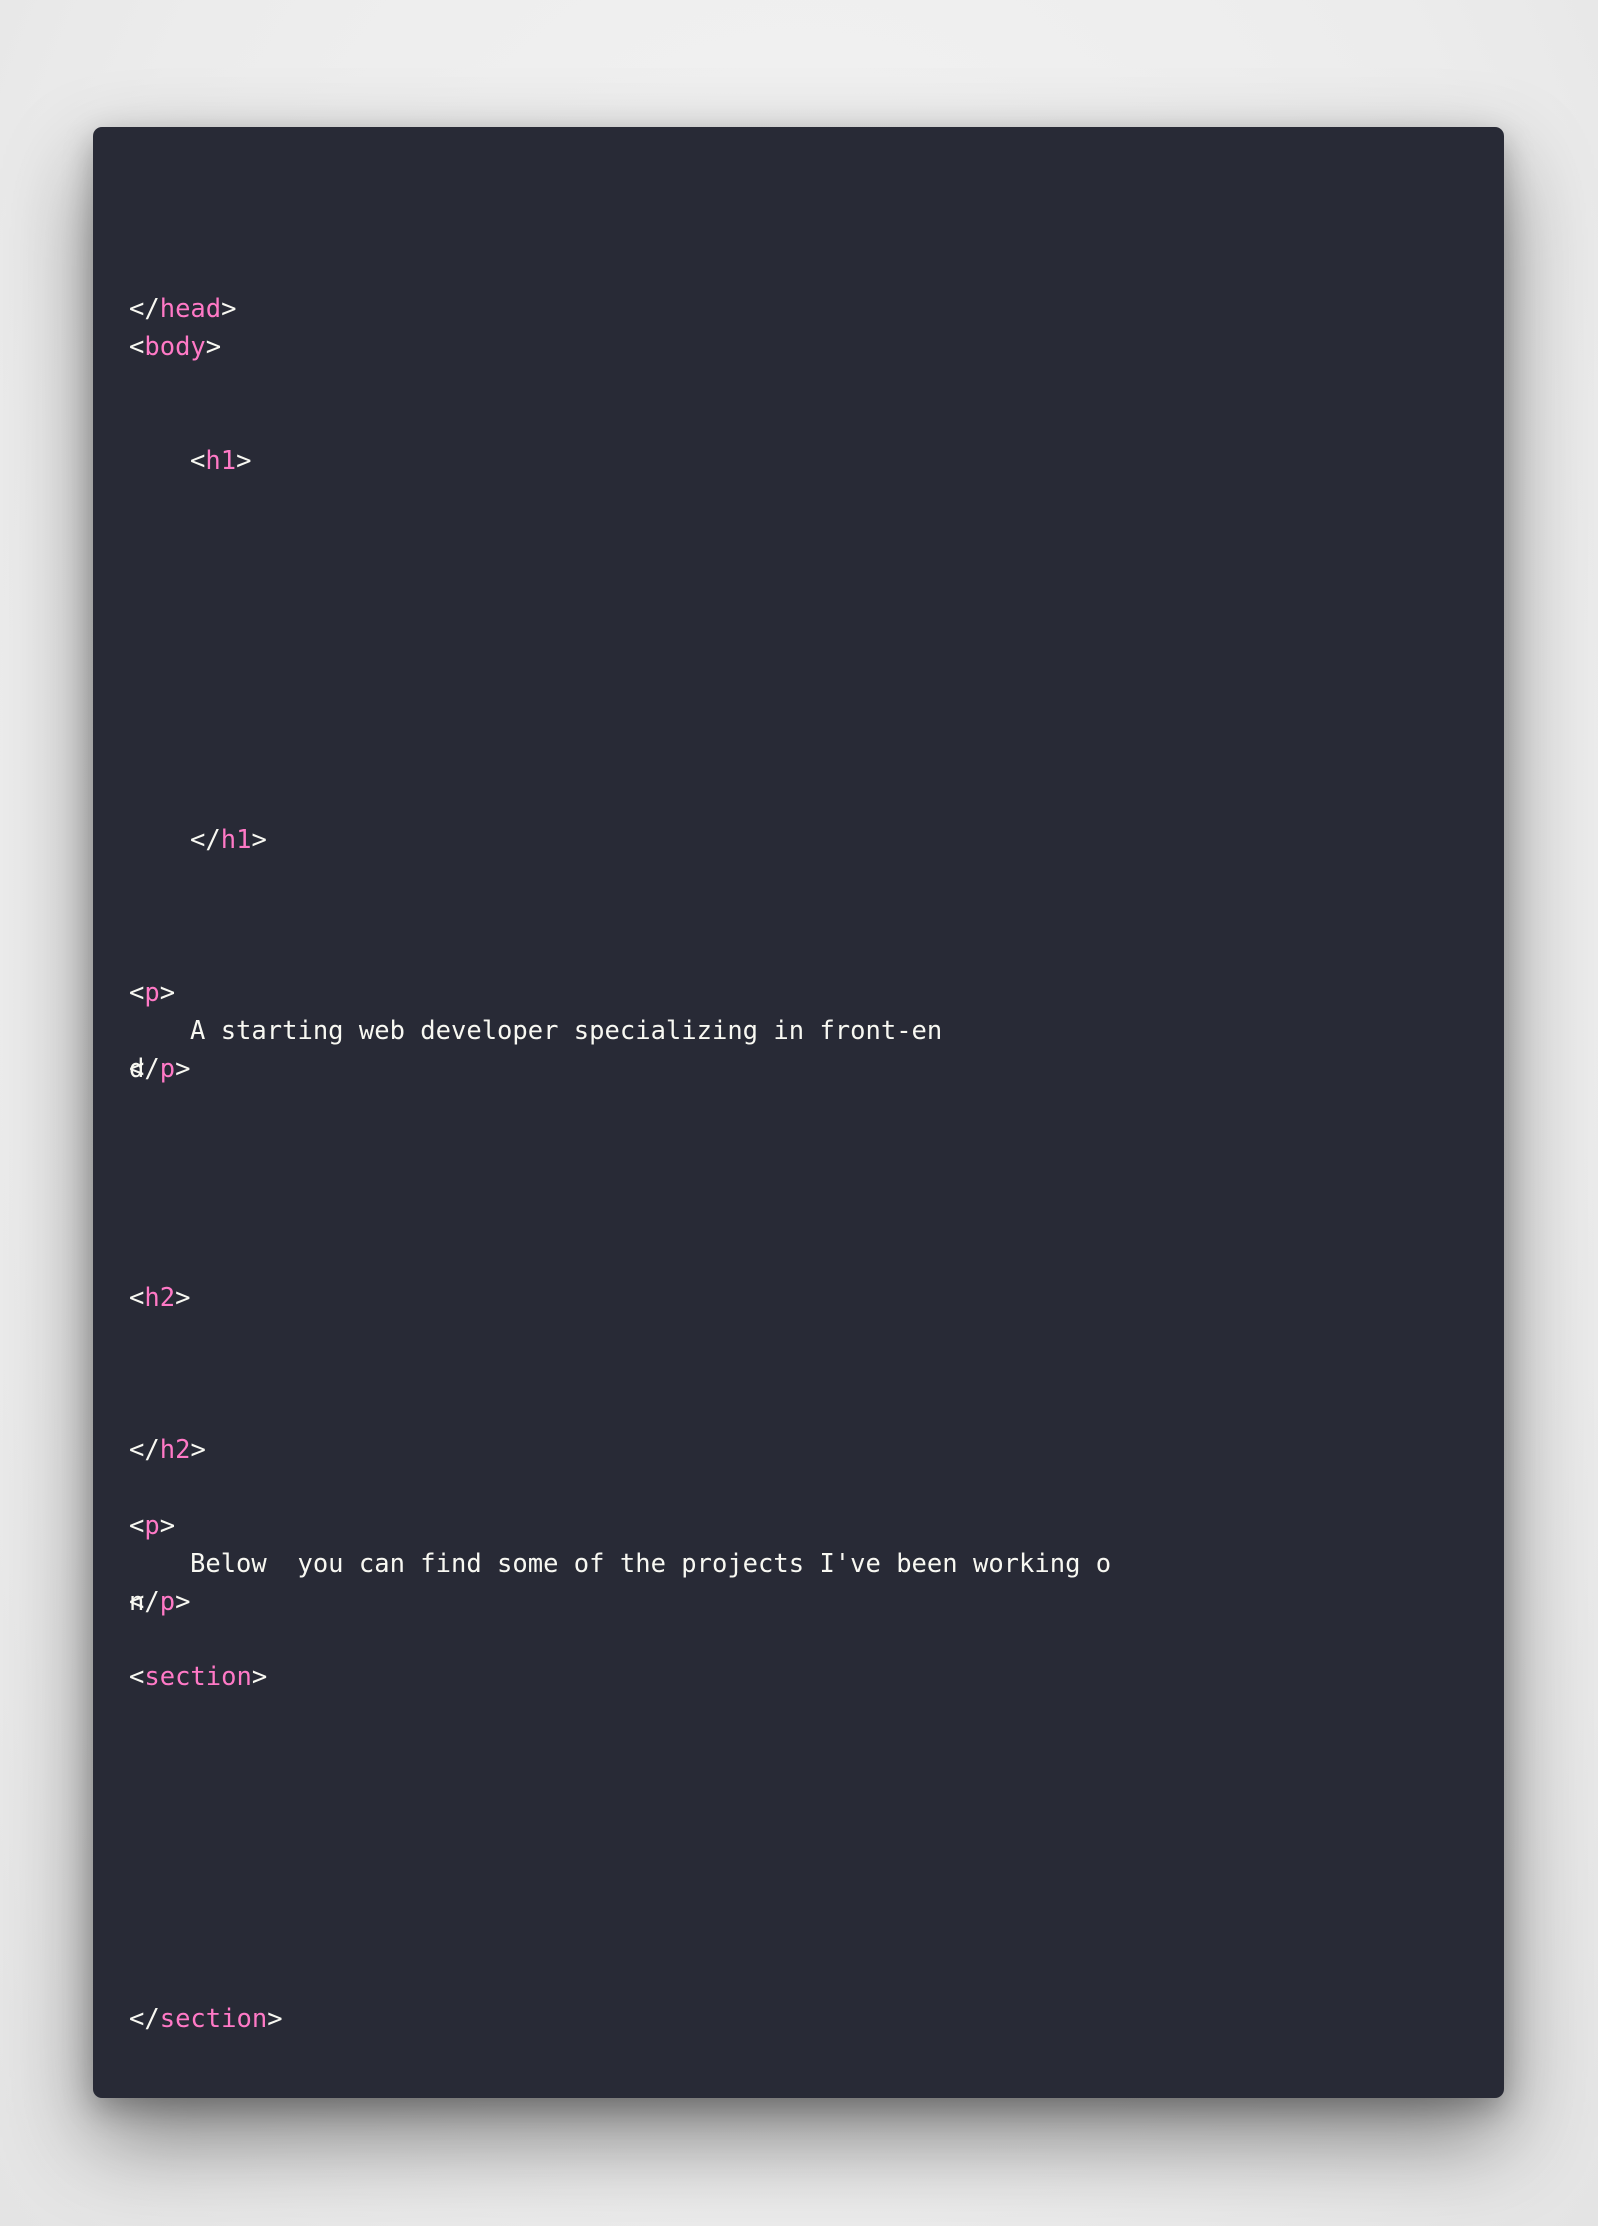 The image size is (1598, 2226). I want to click on code-line-h1-close: </h1>, so click(198, 840).